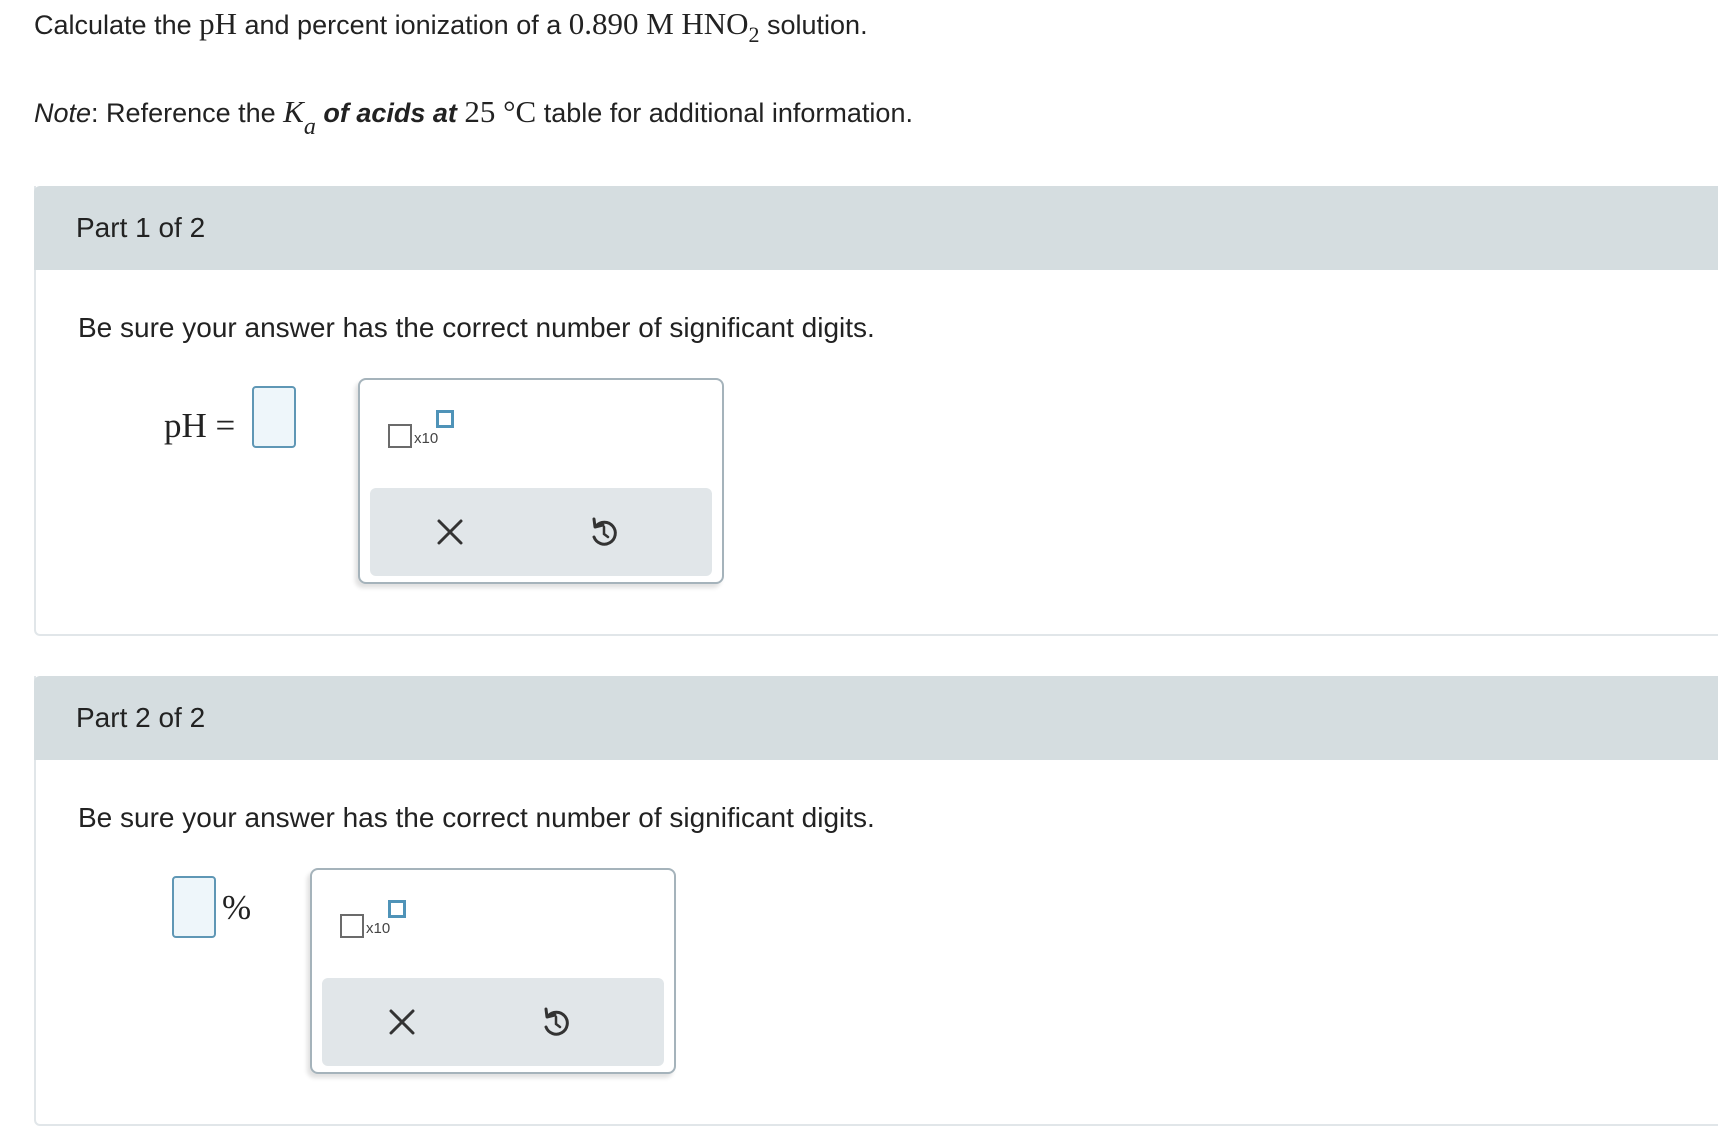 The width and height of the screenshot is (1718, 1140). Describe the element at coordinates (218, 23) in the screenshot. I see `ph-symbol: pH` at that location.